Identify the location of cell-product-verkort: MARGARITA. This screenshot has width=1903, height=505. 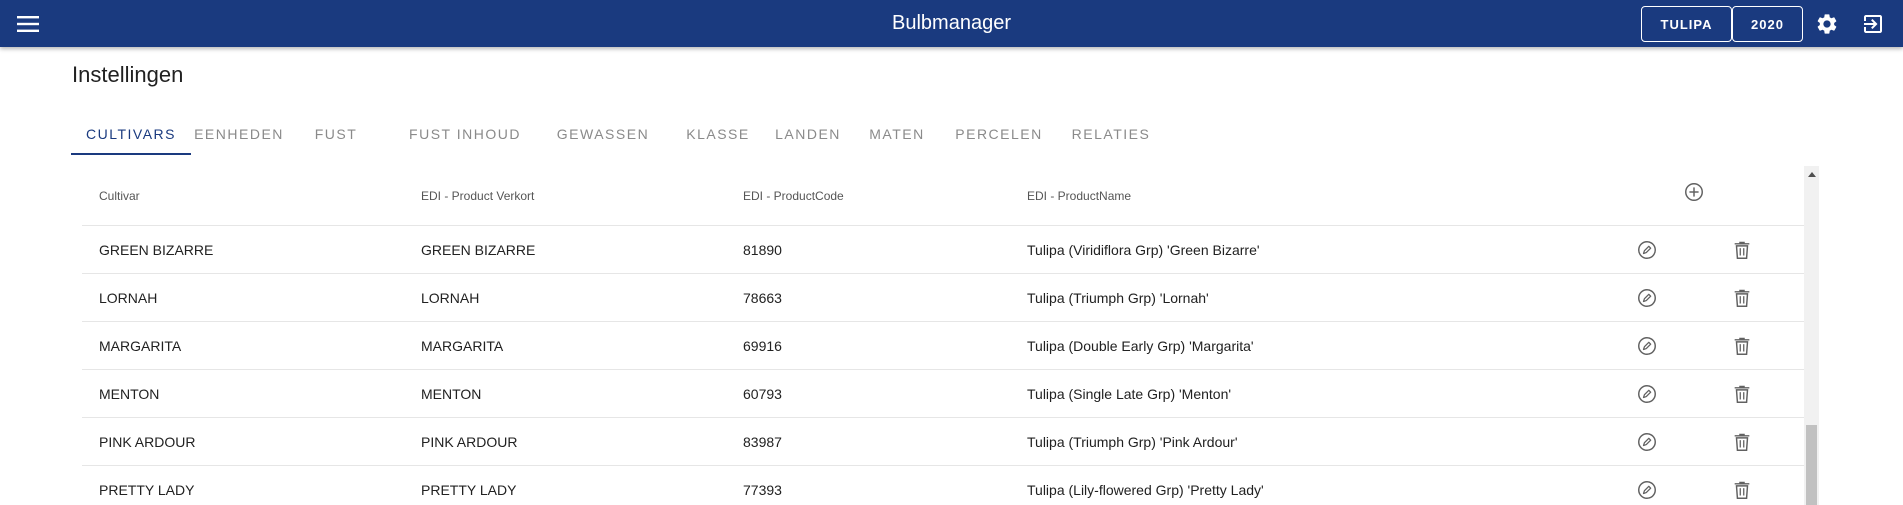
(462, 346).